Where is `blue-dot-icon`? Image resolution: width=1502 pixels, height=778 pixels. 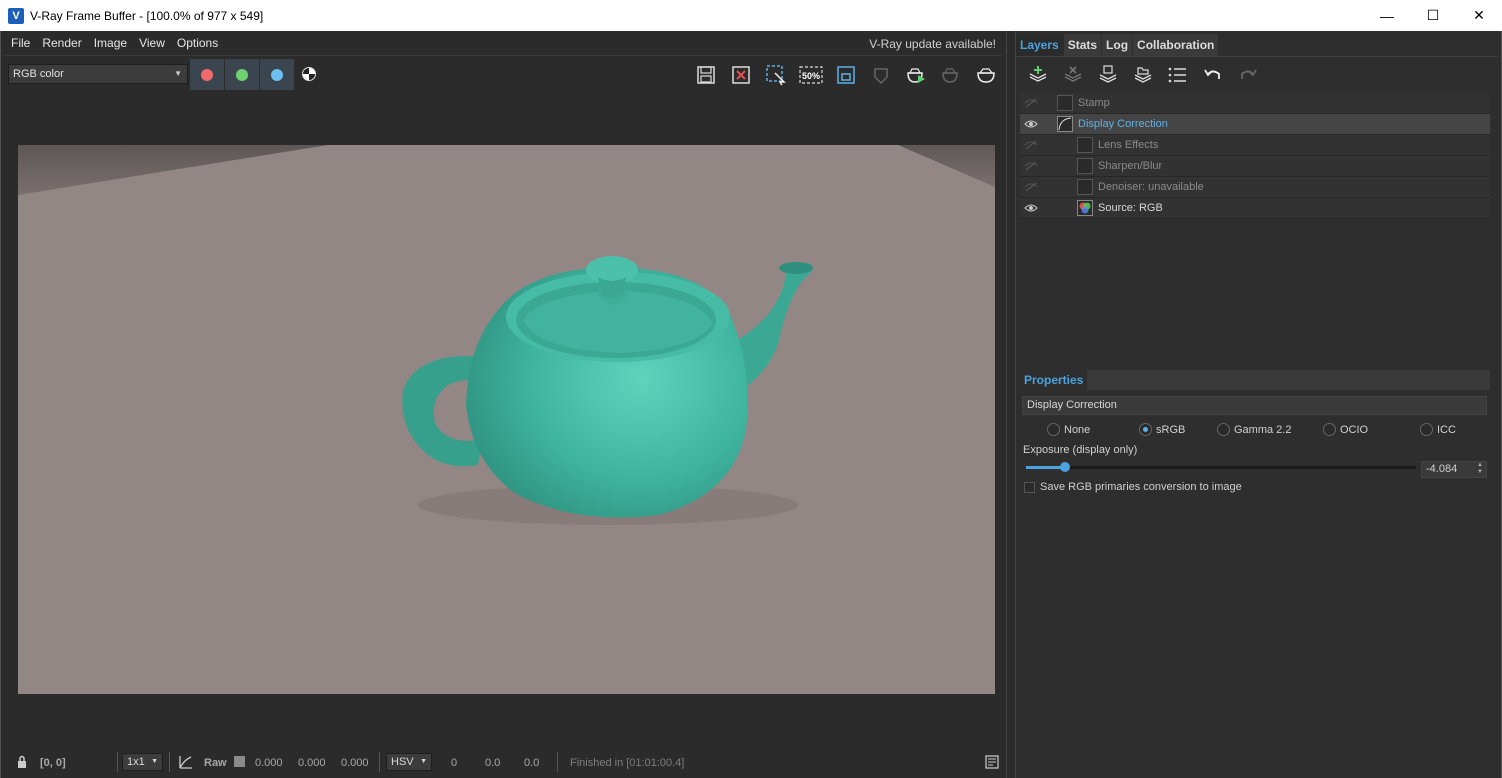 blue-dot-icon is located at coordinates (277, 74).